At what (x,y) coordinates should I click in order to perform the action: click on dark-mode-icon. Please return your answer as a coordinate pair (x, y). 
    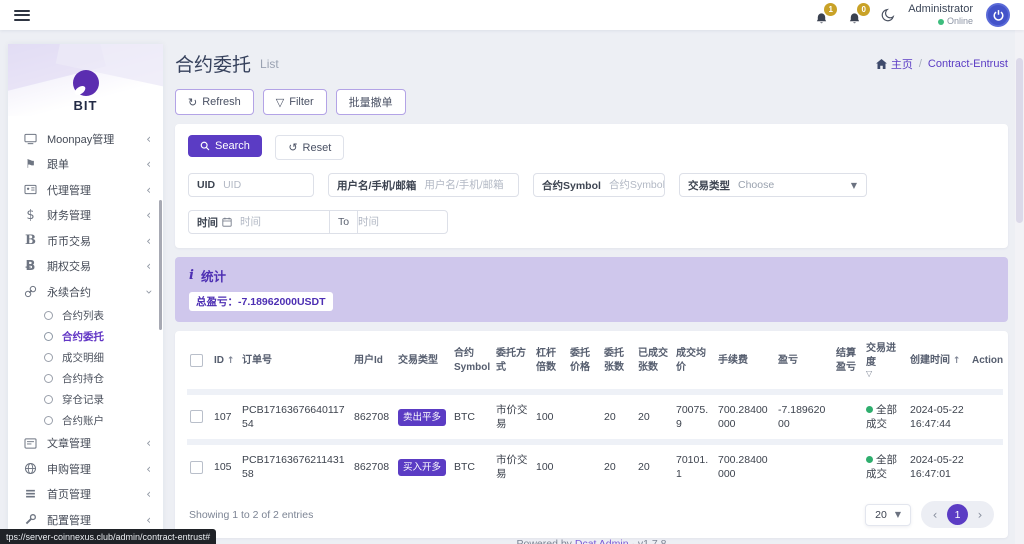
    Looking at the image, I should click on (888, 15).